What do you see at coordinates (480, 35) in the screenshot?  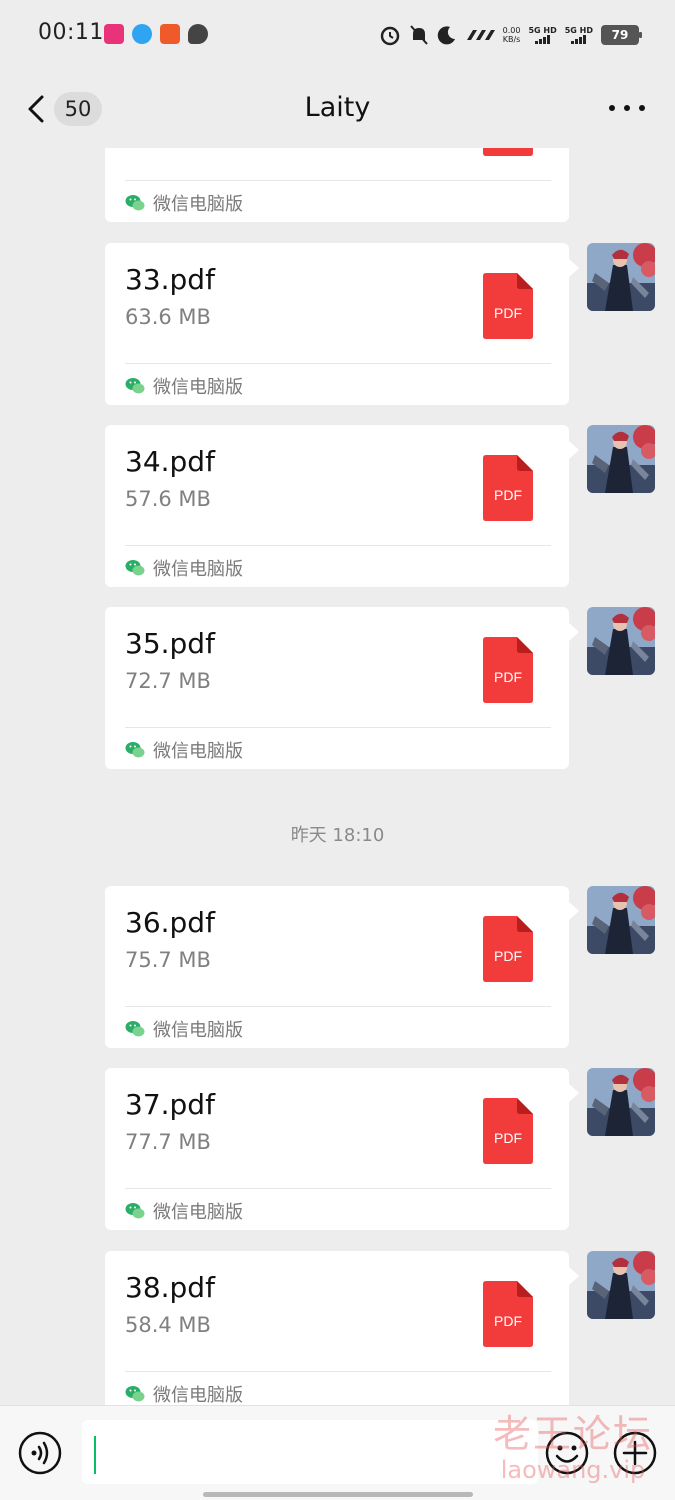 I see `signal-stripes-icon` at bounding box center [480, 35].